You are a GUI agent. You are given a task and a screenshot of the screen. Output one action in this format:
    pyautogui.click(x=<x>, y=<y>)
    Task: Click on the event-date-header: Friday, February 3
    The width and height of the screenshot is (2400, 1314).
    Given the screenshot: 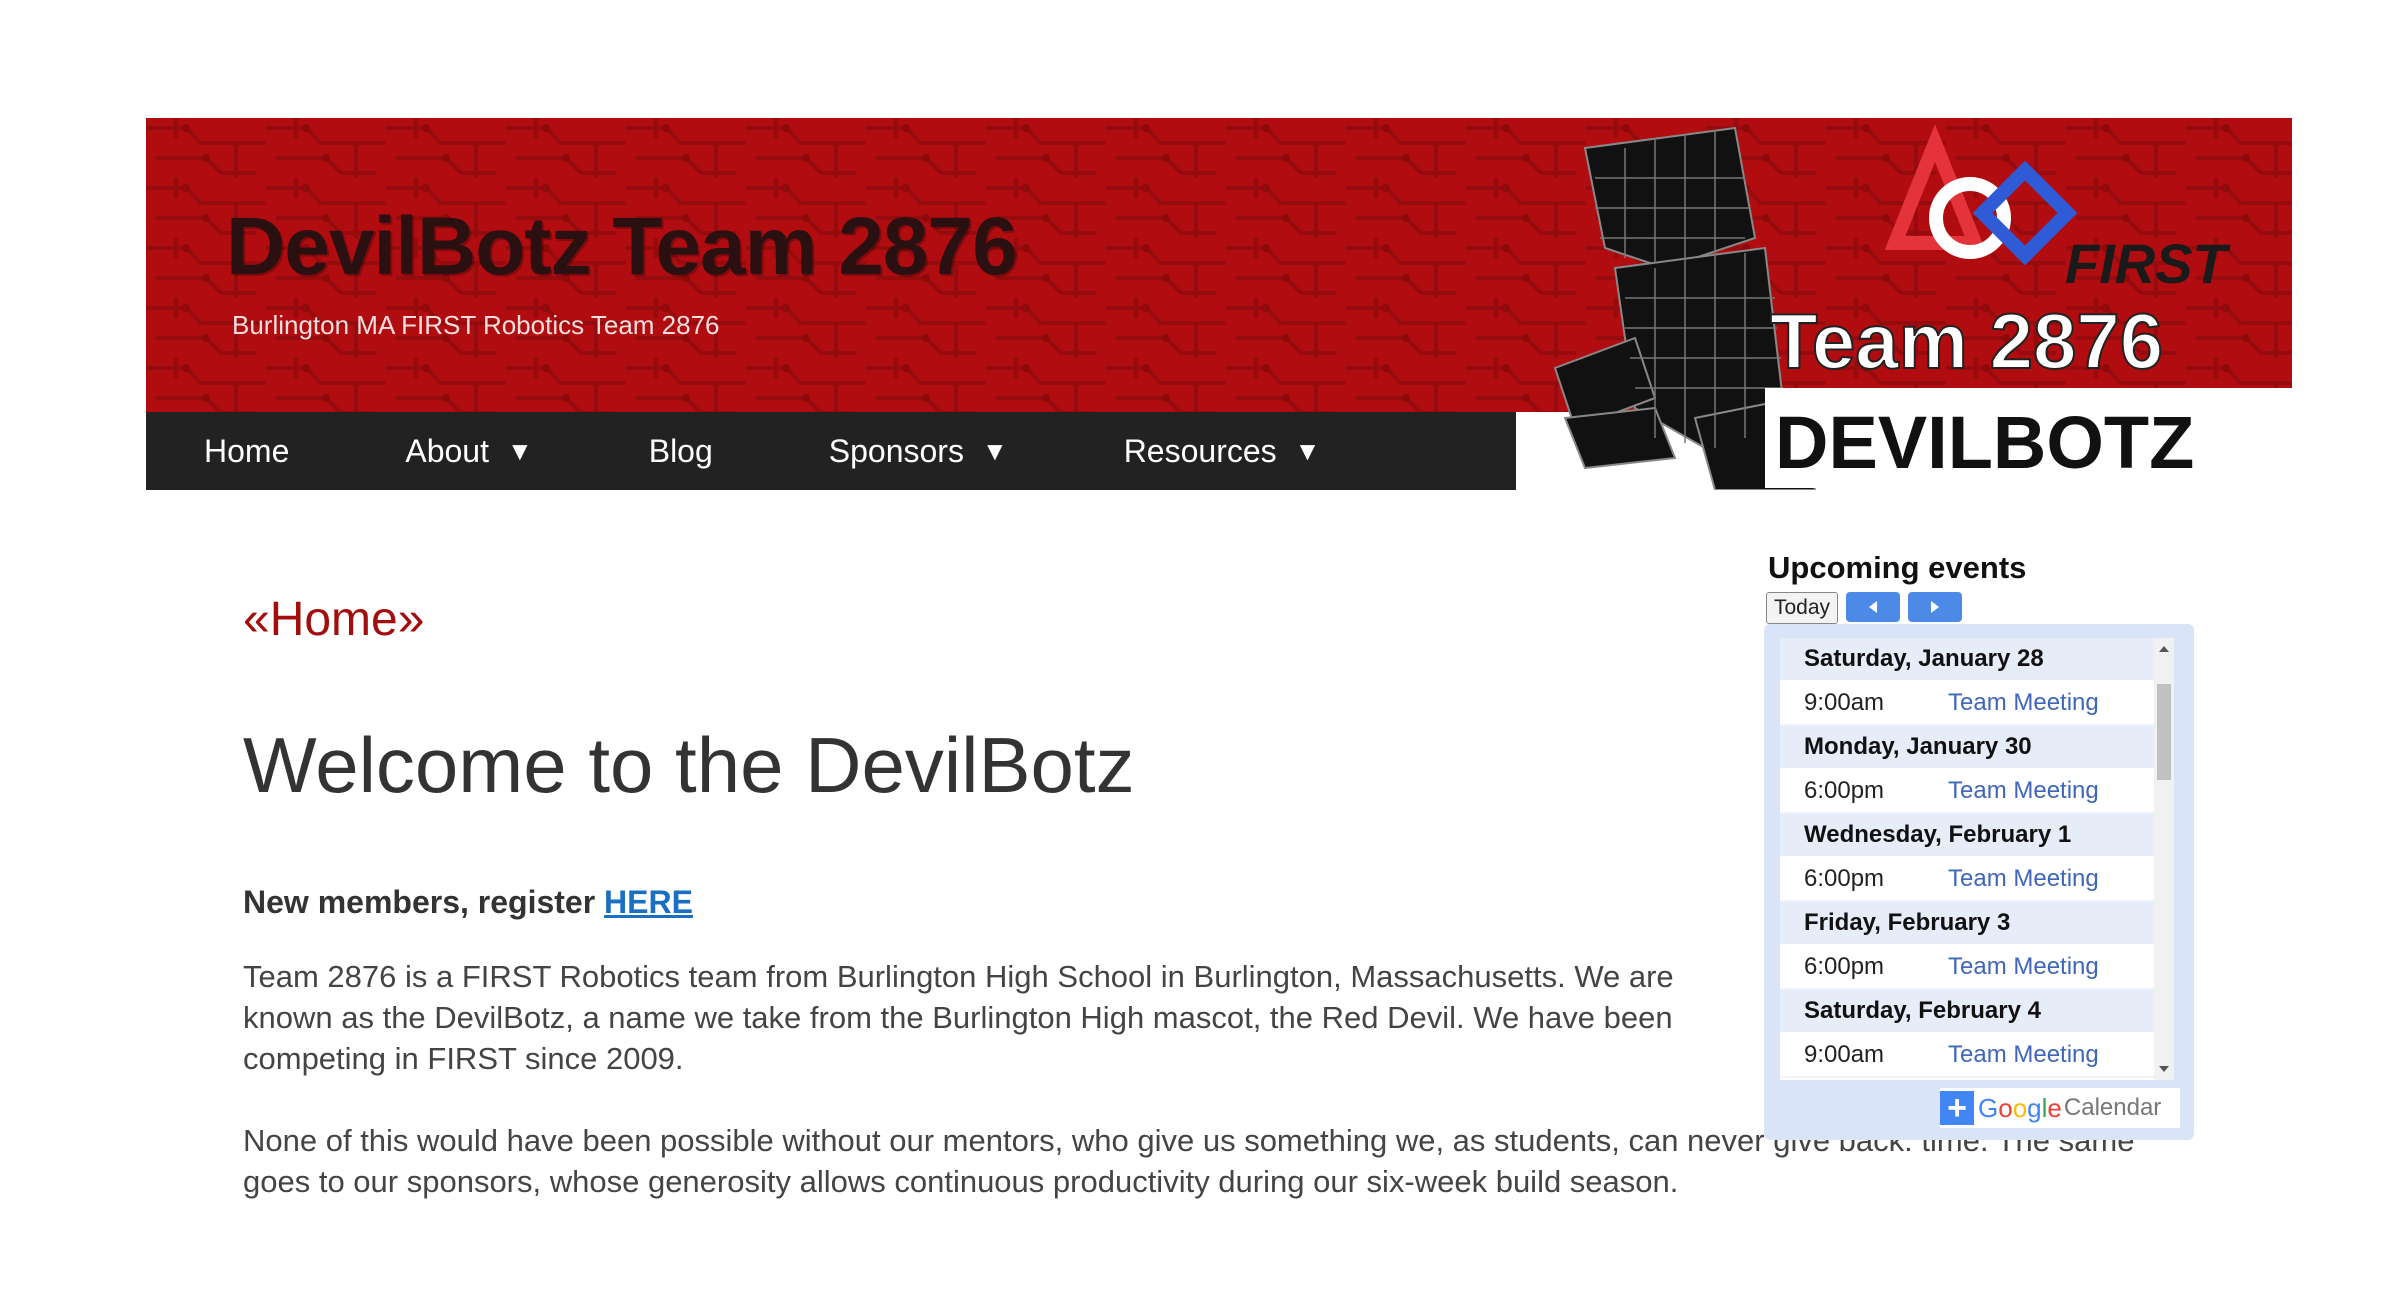 What is the action you would take?
    pyautogui.click(x=1967, y=924)
    